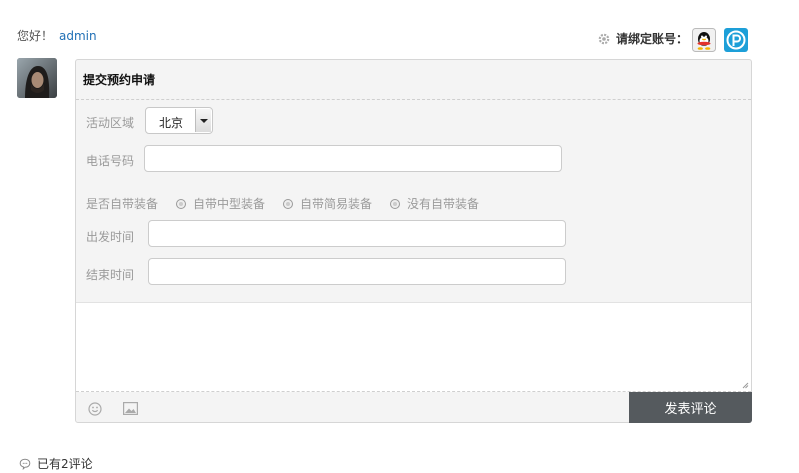  Describe the element at coordinates (78, 36) in the screenshot. I see `username-link: admin` at that location.